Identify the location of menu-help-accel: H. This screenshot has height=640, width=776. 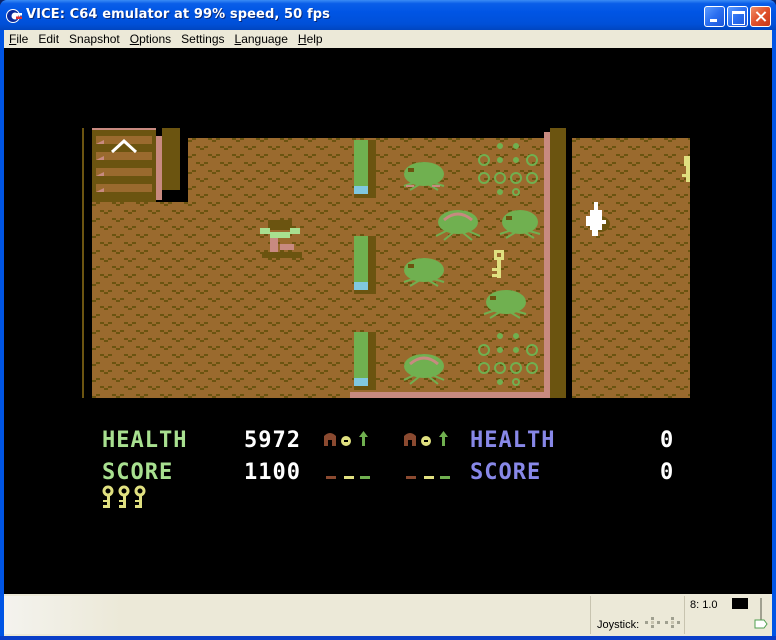
(302, 39).